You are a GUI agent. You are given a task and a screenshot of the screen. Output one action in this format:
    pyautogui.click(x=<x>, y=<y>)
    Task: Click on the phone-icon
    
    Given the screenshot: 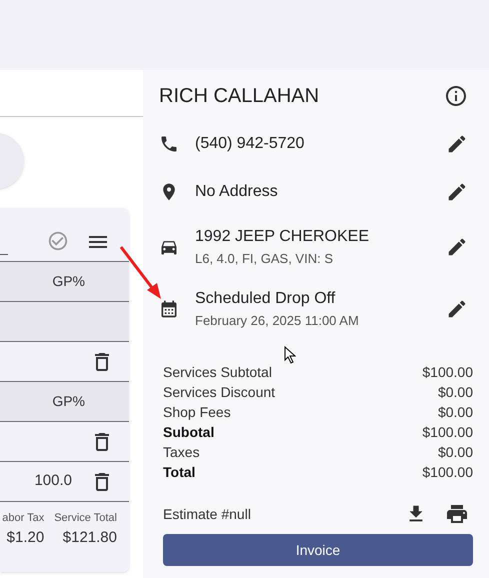 What is the action you would take?
    pyautogui.click(x=169, y=144)
    